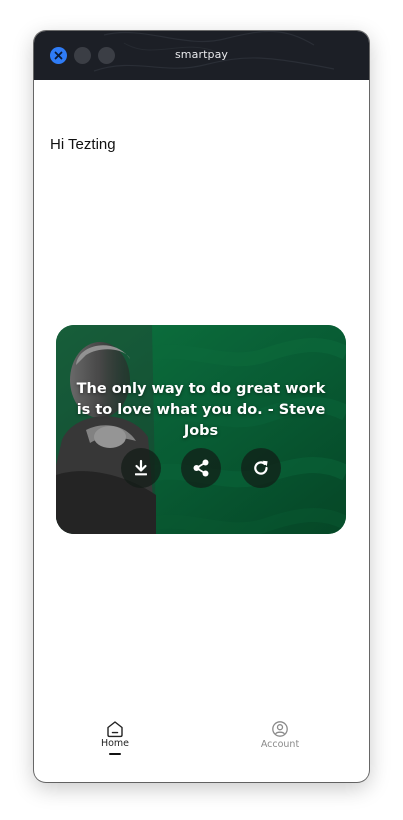 The image size is (403, 820). I want to click on home-icon, so click(115, 729).